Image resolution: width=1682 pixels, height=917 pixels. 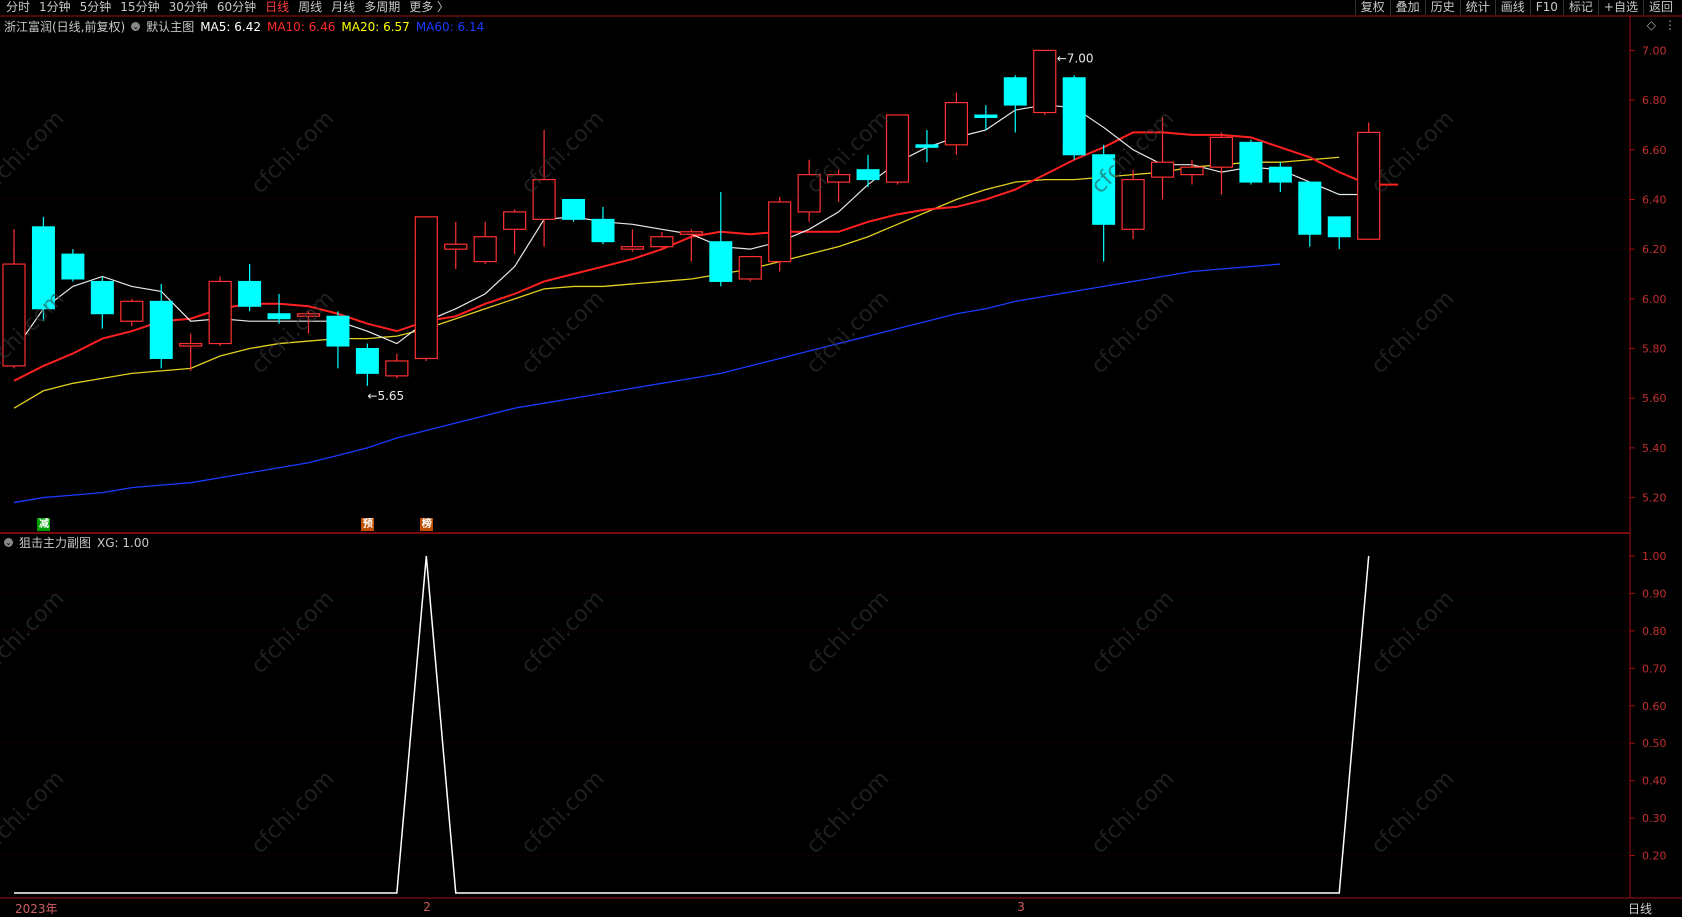 I want to click on period-tab-0: 分时, so click(x=18, y=7).